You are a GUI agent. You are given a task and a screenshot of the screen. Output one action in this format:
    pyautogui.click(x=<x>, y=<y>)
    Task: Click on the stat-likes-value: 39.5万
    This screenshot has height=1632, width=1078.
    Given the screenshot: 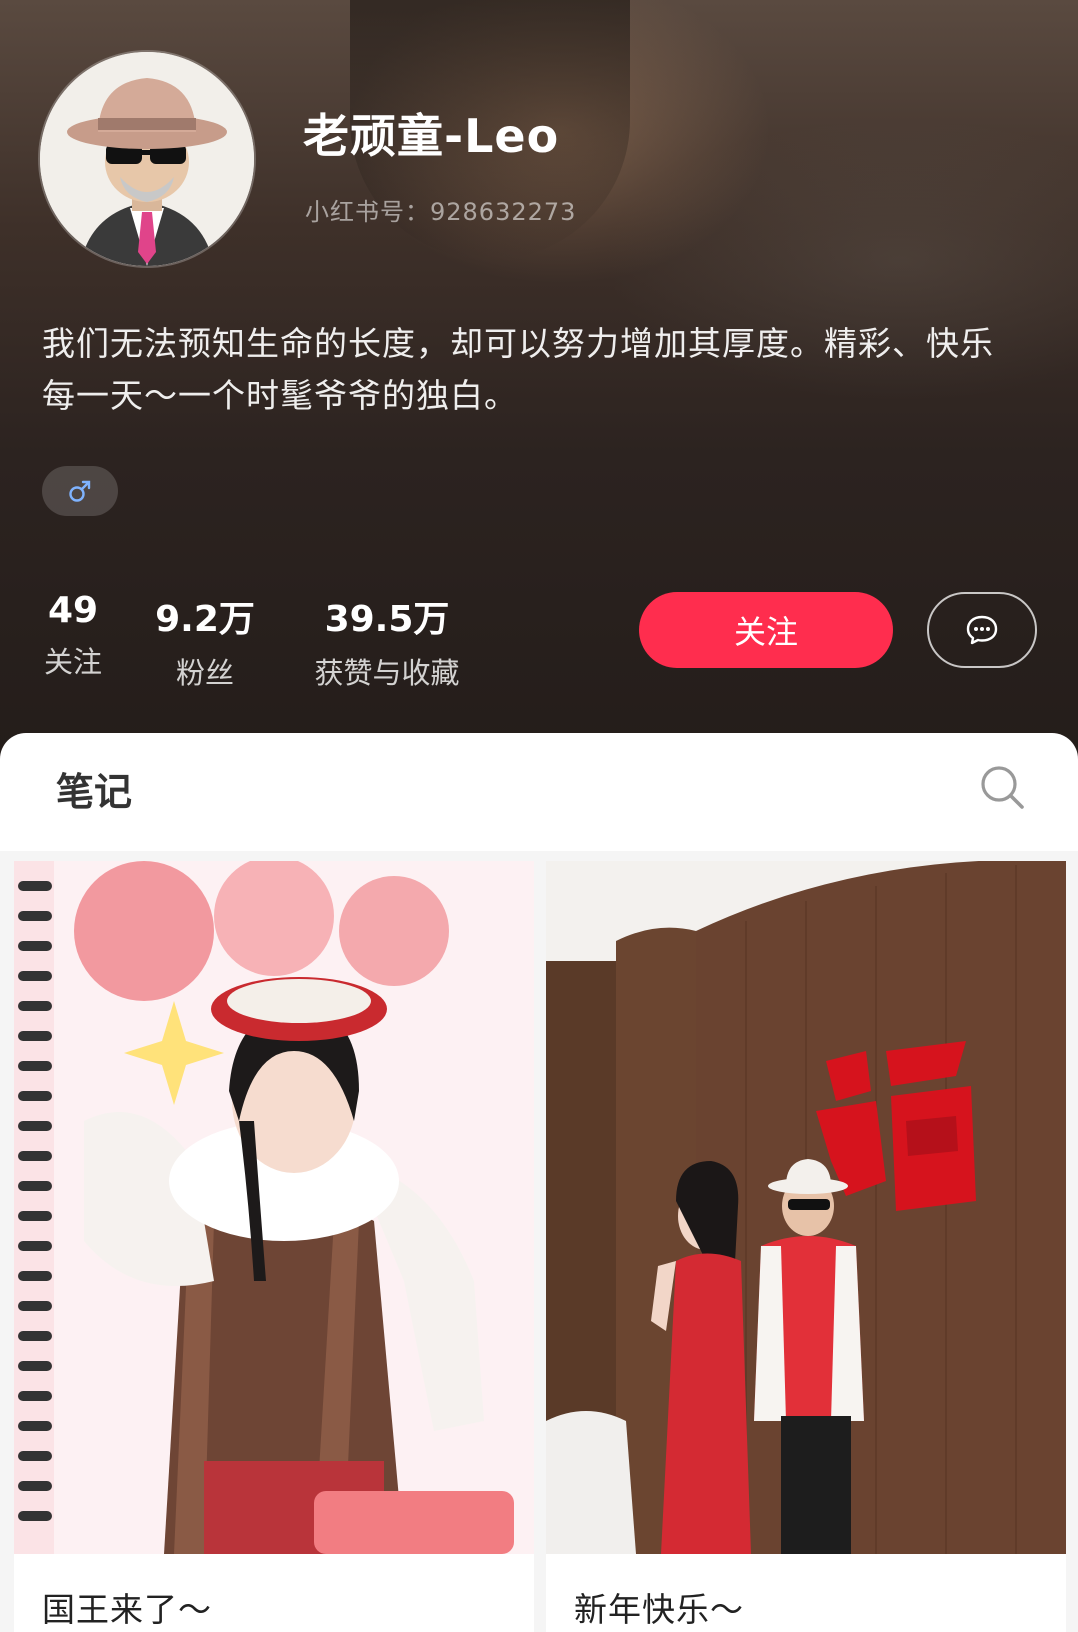 What is the action you would take?
    pyautogui.click(x=387, y=619)
    